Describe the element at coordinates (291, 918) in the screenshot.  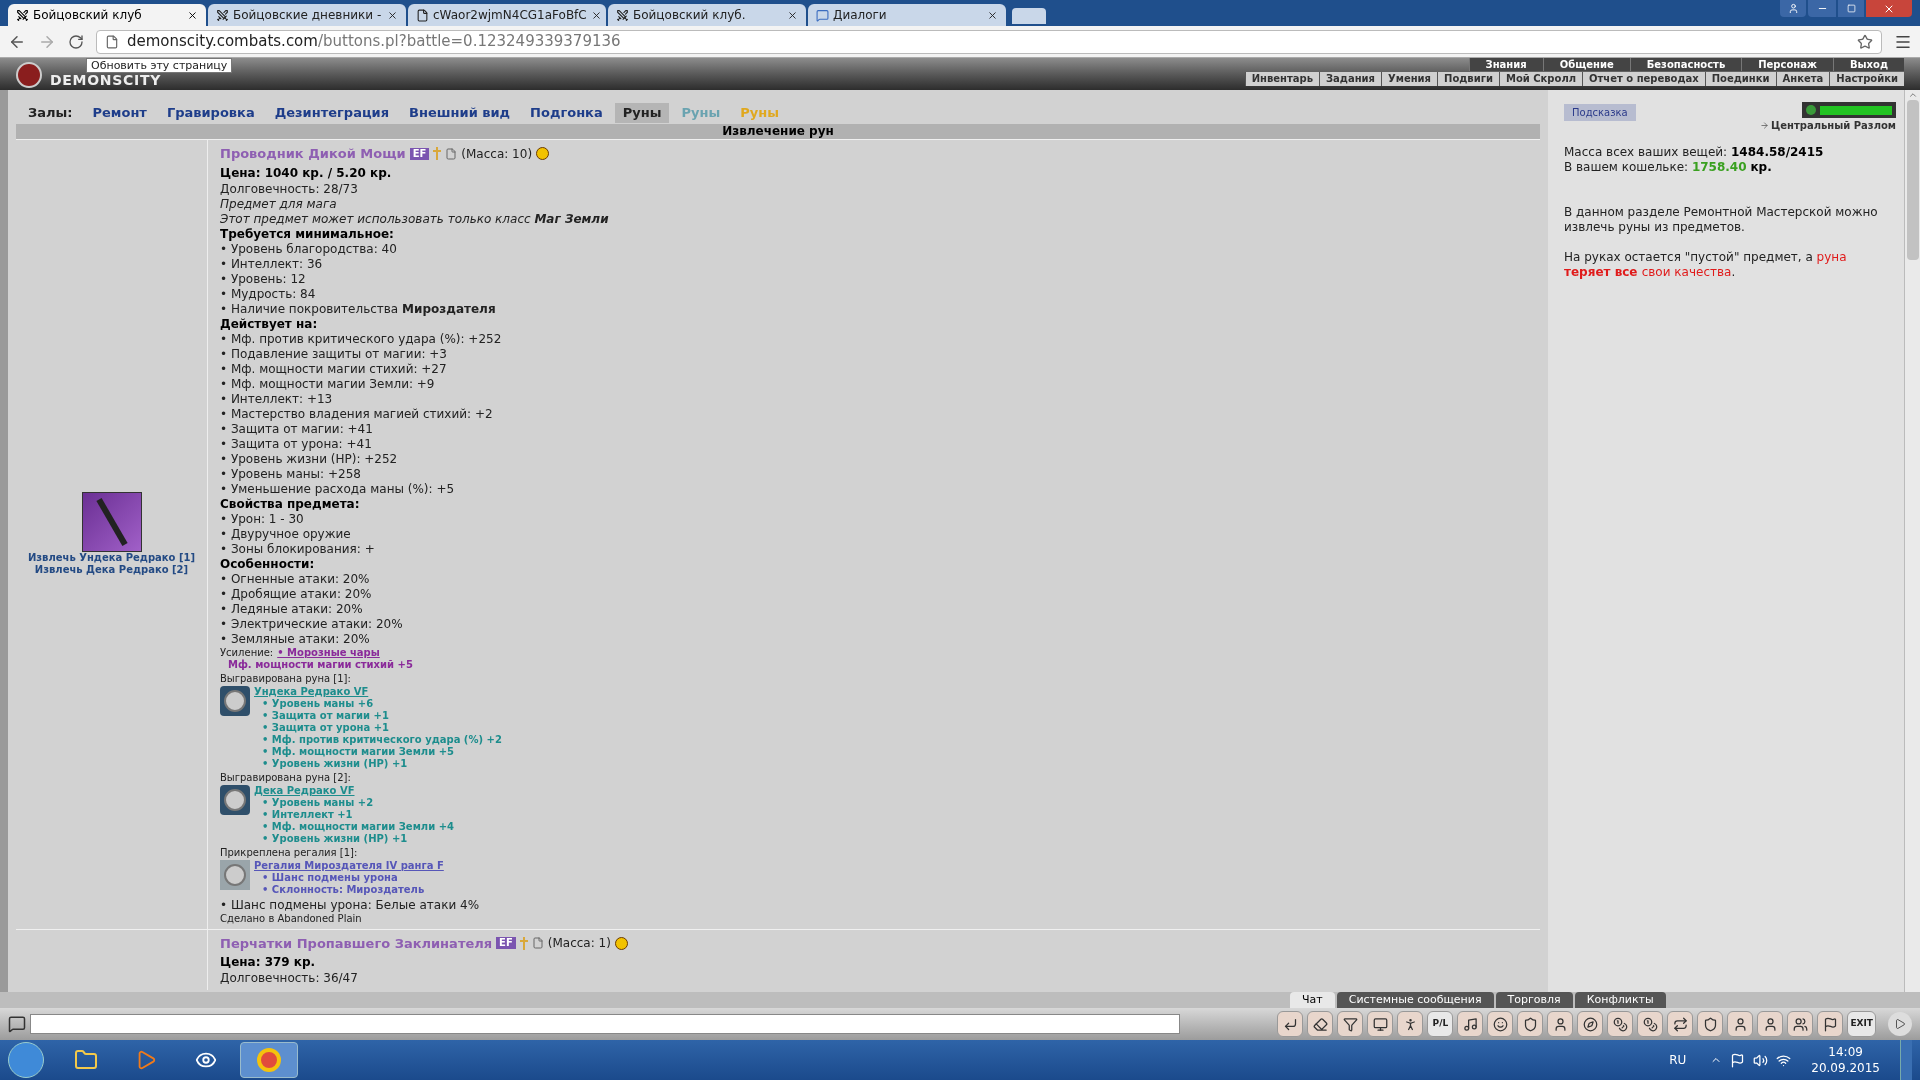
I see `made-in-note: Сделано в Abandoned Plain` at that location.